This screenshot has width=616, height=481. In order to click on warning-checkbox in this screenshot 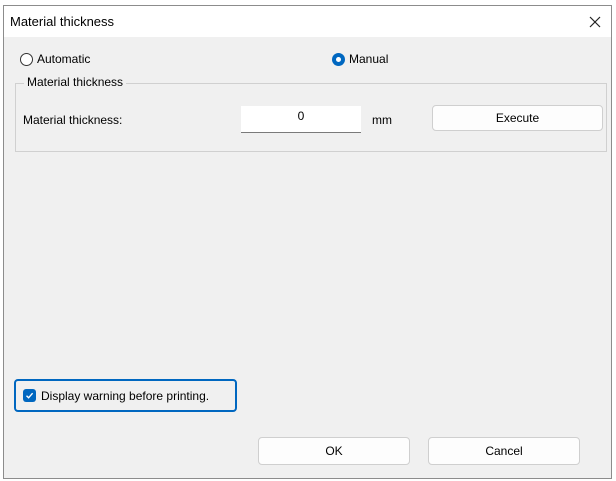, I will do `click(29, 395)`.